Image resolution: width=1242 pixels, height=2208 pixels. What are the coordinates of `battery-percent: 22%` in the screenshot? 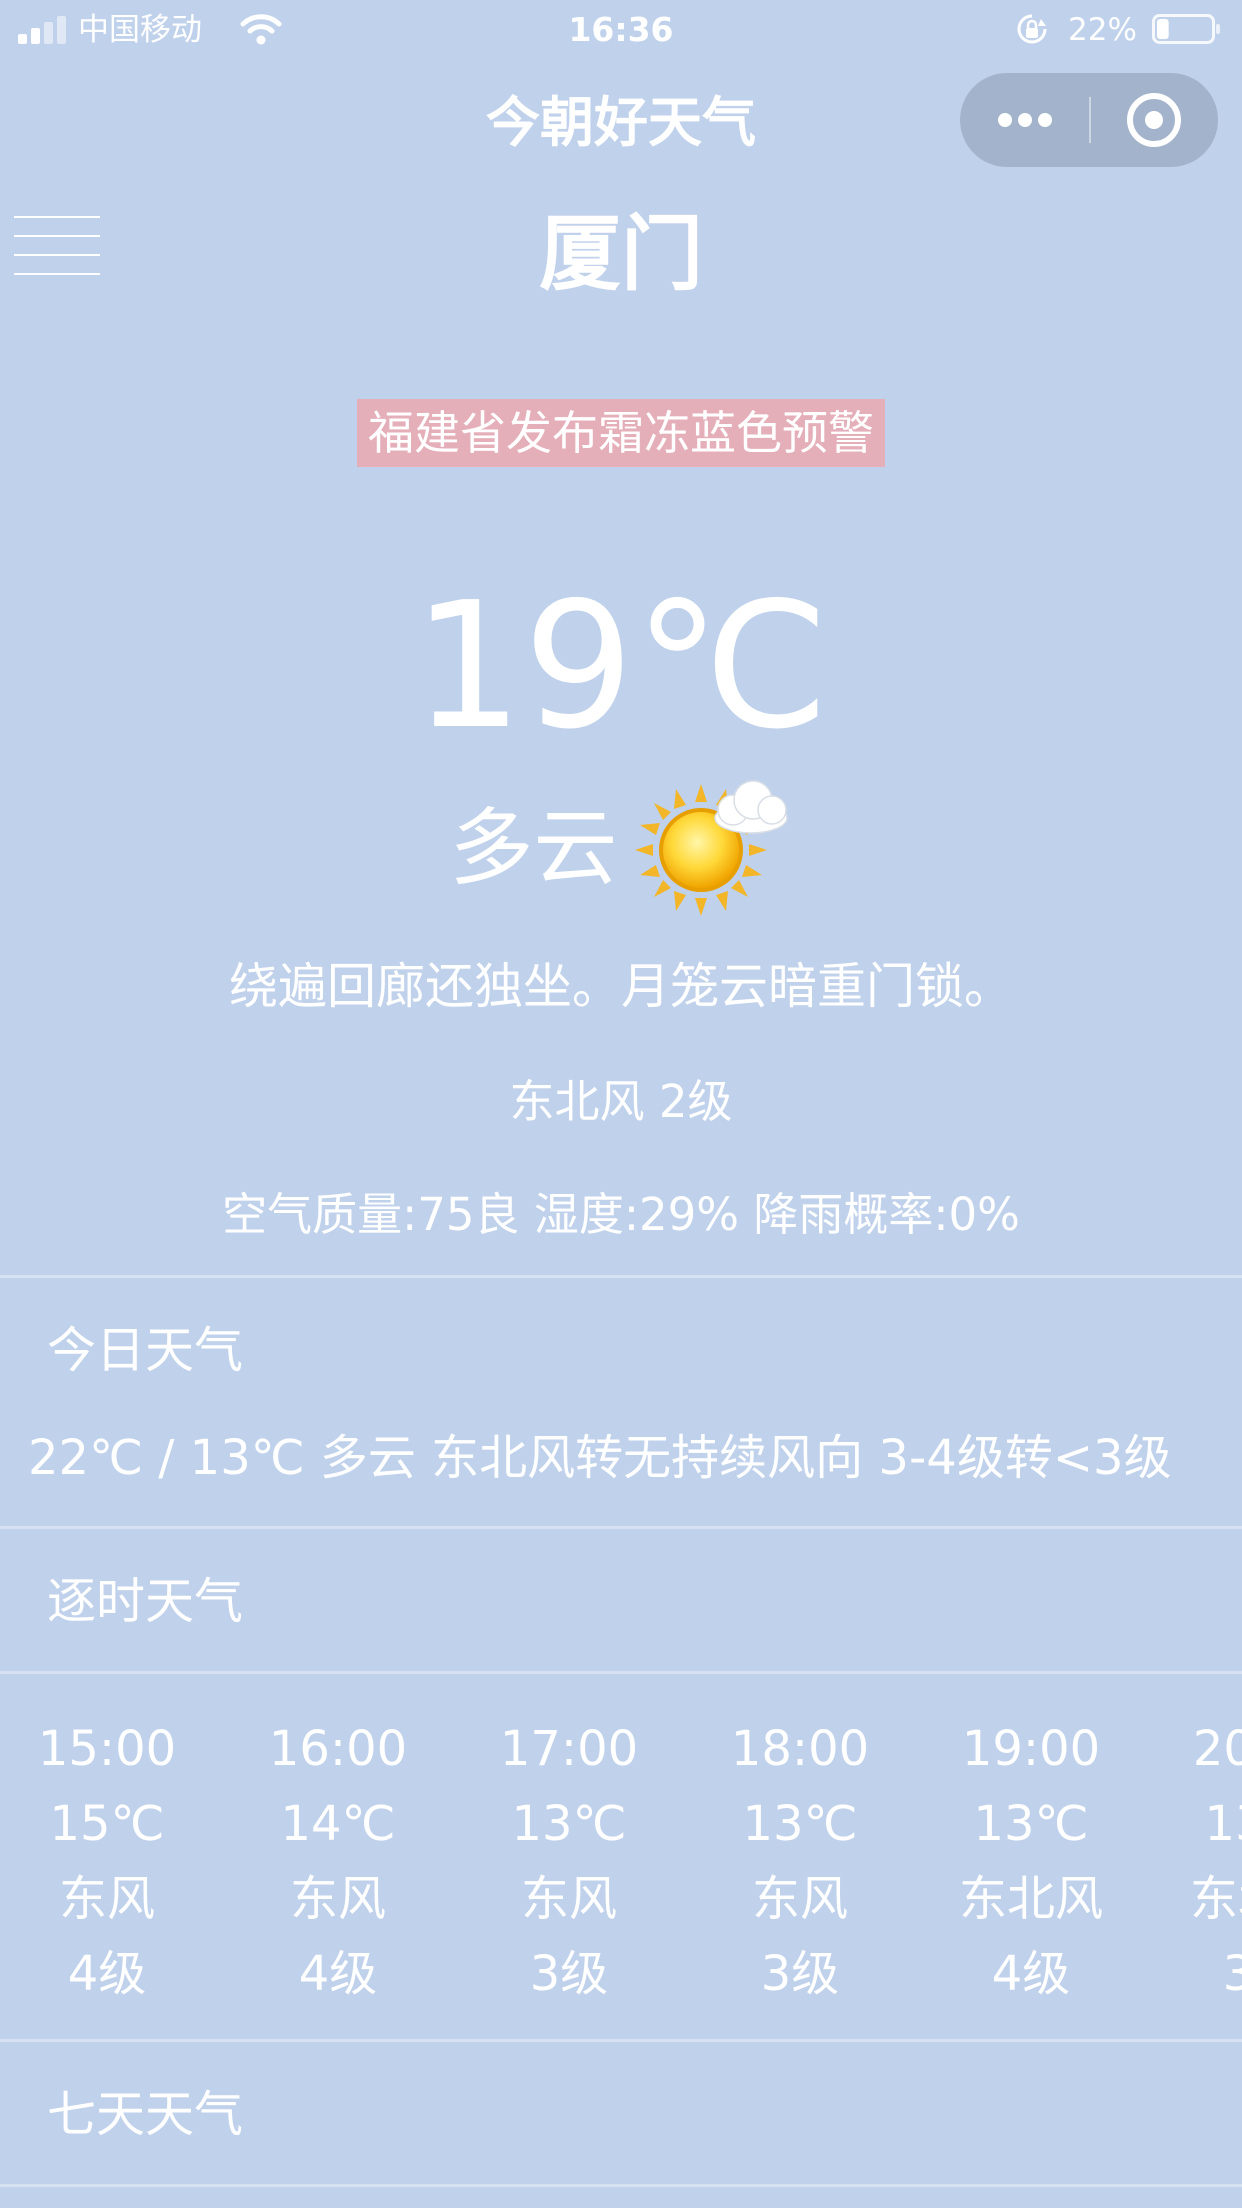 It's located at (1102, 30).